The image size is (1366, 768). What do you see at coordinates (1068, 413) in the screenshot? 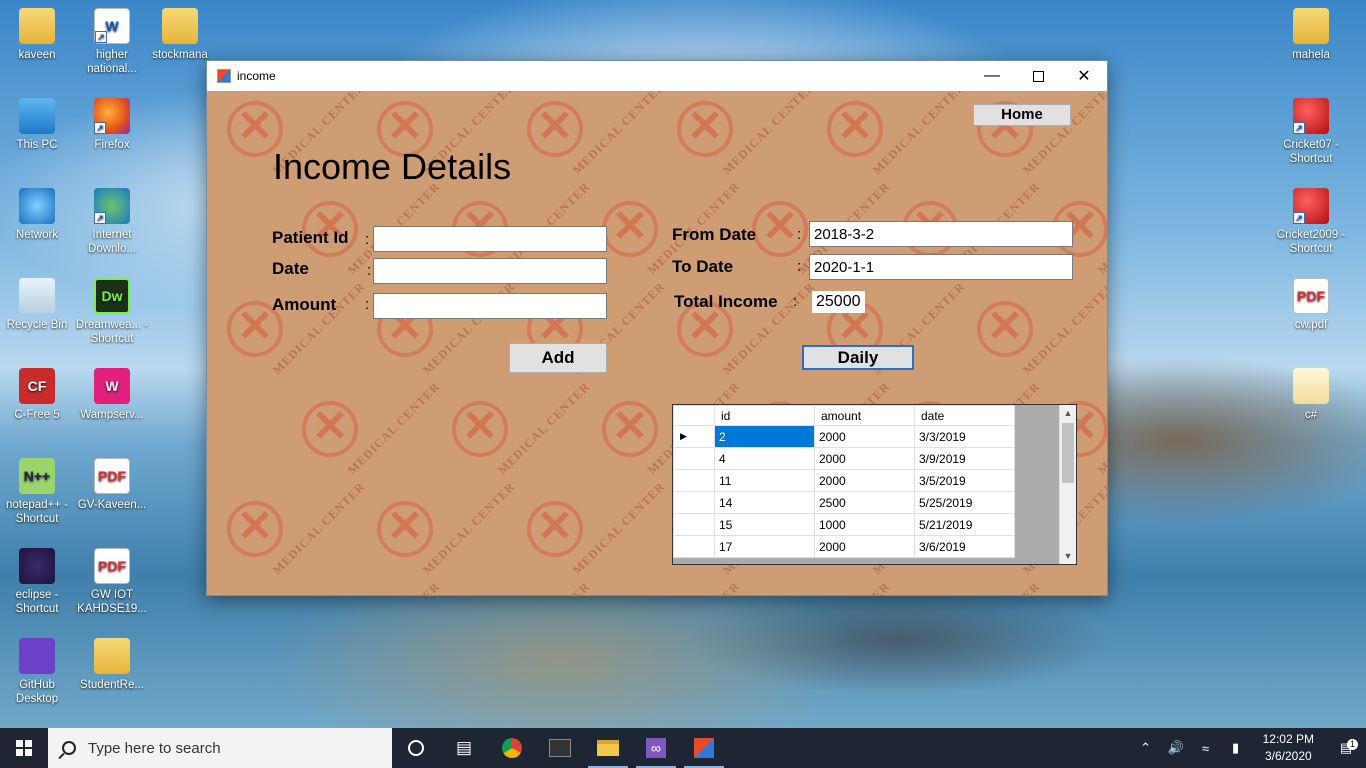
I see `scroll-up-icon: ▲` at bounding box center [1068, 413].